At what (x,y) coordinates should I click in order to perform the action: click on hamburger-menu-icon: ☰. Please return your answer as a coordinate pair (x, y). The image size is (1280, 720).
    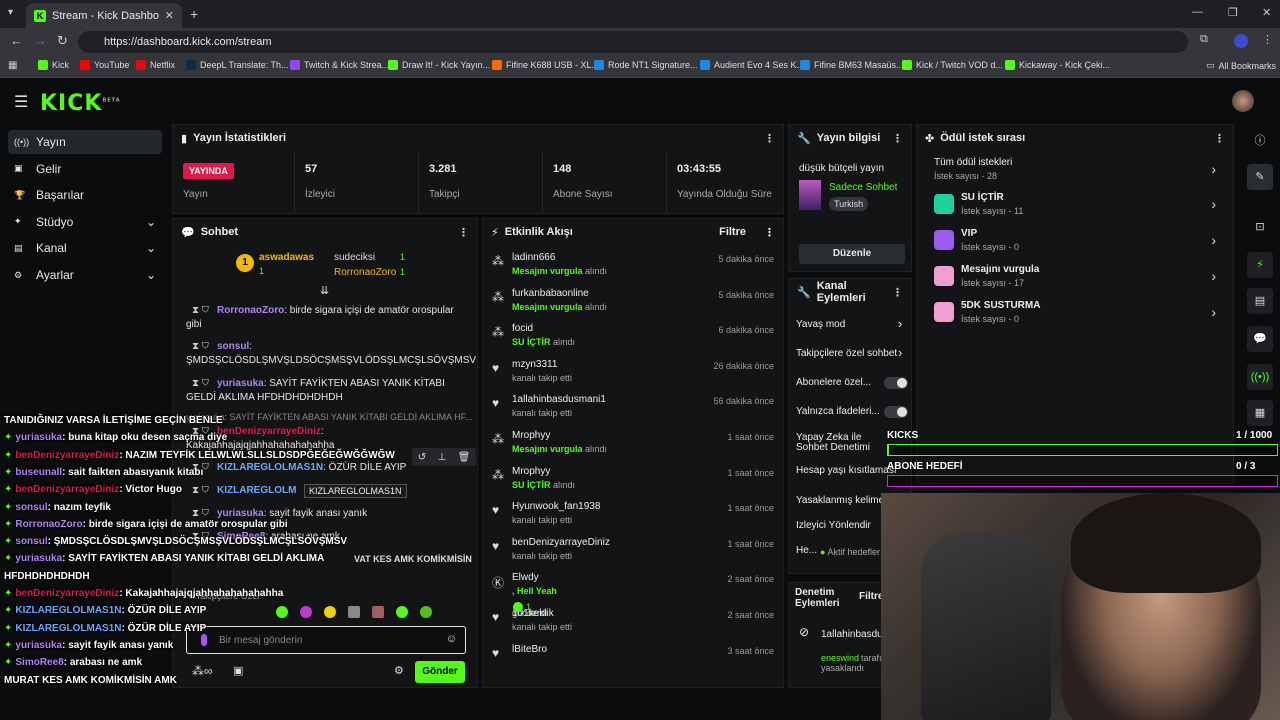
    Looking at the image, I should click on (21, 102).